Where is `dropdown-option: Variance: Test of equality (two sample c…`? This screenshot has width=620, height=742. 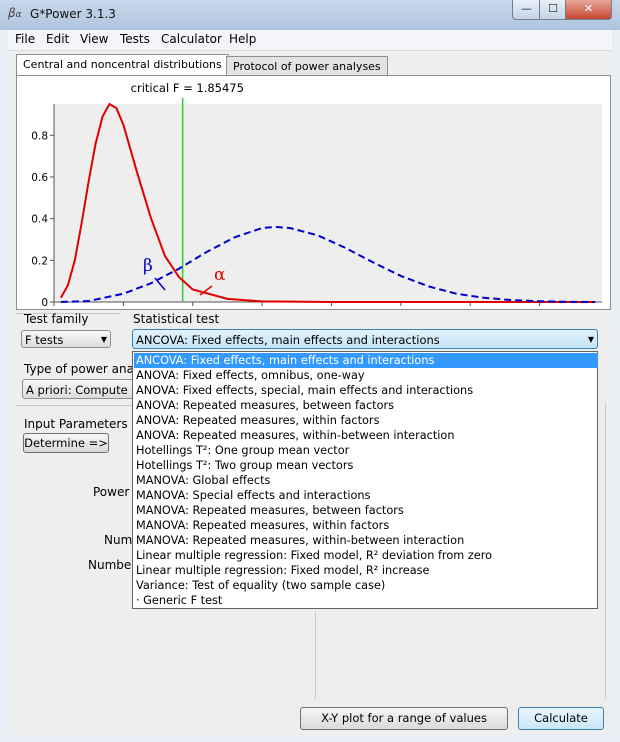
dropdown-option: Variance: Test of equality (two sample c… is located at coordinates (366, 585).